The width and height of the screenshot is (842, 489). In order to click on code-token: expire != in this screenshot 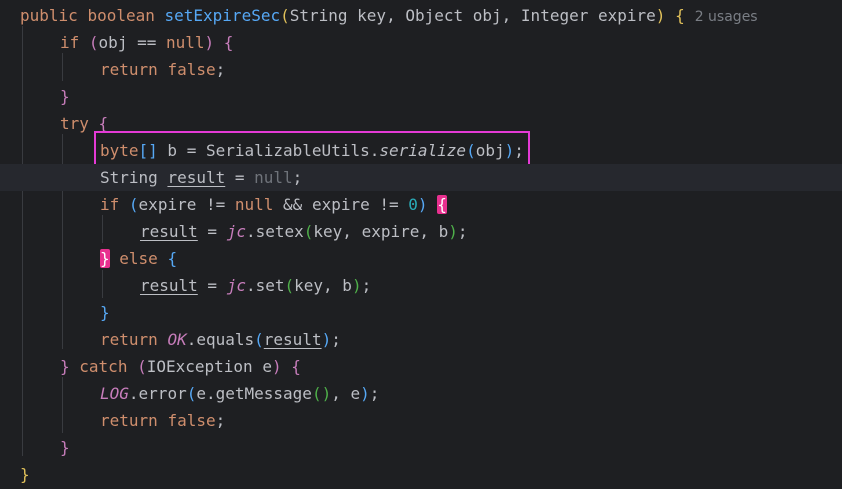, I will do `click(186, 204)`.